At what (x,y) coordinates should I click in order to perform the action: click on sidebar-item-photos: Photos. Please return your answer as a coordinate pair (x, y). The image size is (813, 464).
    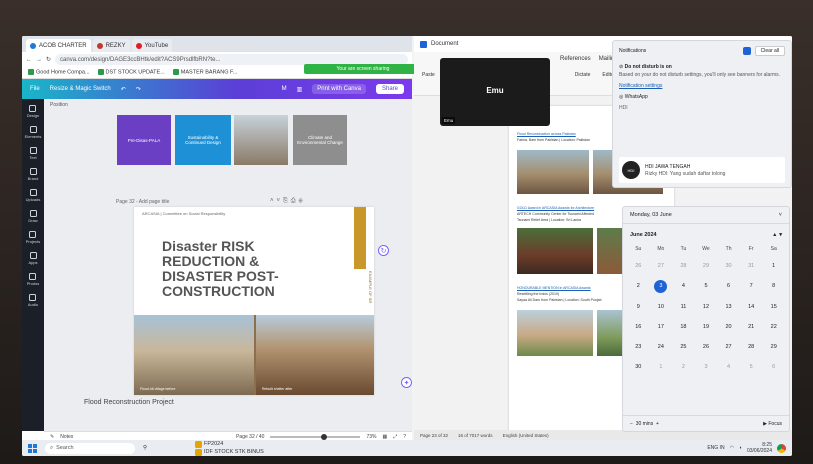
    Looking at the image, I should click on (33, 279).